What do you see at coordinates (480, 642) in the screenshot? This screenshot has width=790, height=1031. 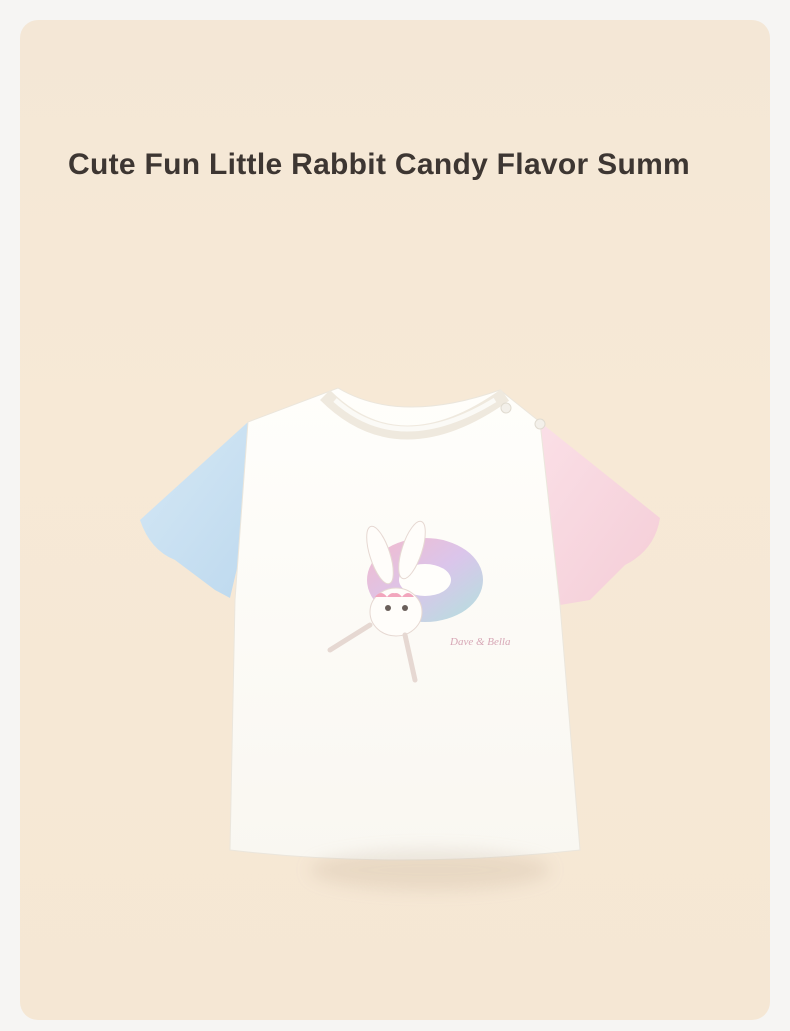 I see `print-text: Dave & Bella` at bounding box center [480, 642].